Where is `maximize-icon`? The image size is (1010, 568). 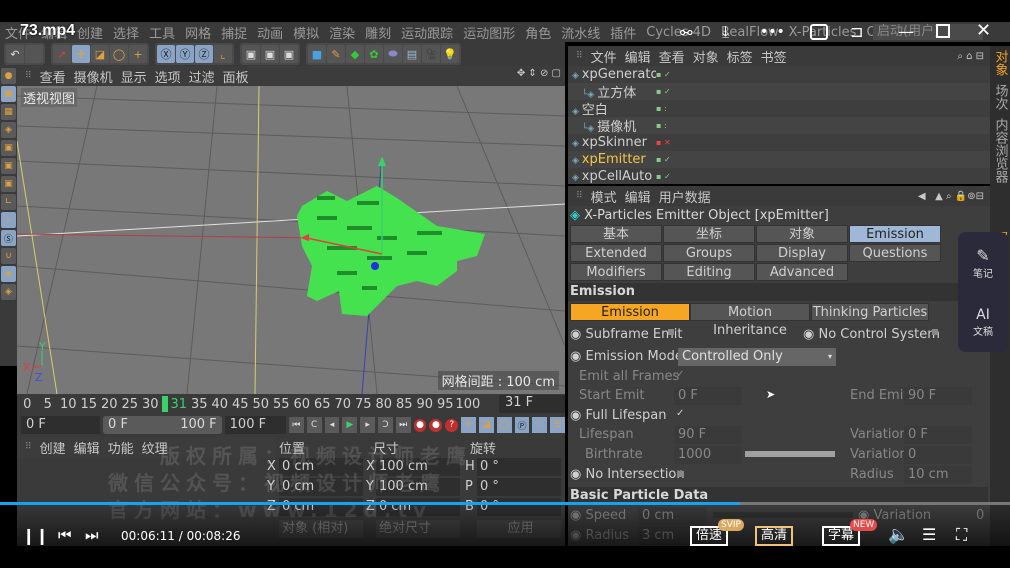
maximize-icon is located at coordinates (943, 31).